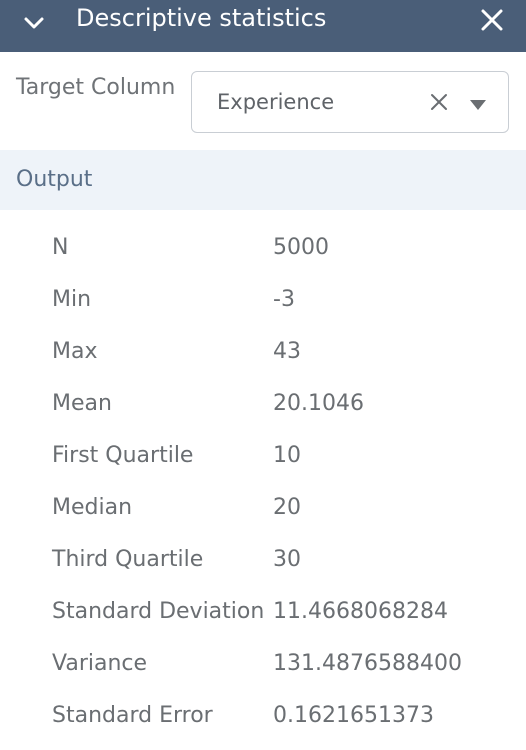  What do you see at coordinates (201, 18) in the screenshot?
I see `panel-title: Descriptive statistics` at bounding box center [201, 18].